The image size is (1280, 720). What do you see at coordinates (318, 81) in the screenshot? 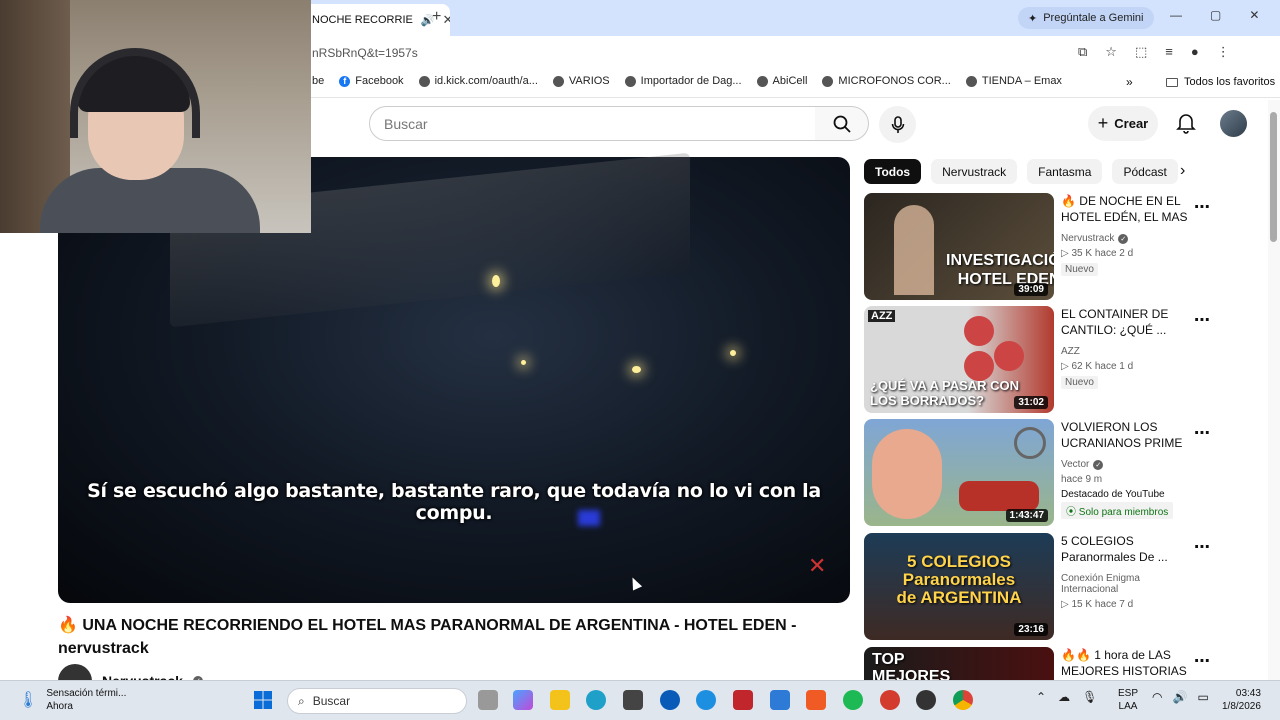
I see `bookmark-item: be` at bounding box center [318, 81].